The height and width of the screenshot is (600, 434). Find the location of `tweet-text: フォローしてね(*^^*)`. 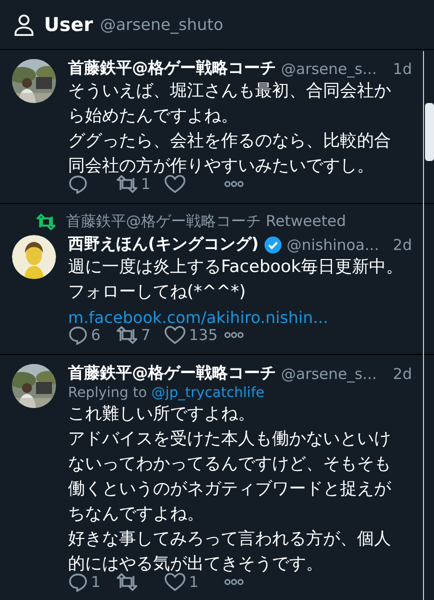

tweet-text: フォローしてね(*^^*) is located at coordinates (157, 292).